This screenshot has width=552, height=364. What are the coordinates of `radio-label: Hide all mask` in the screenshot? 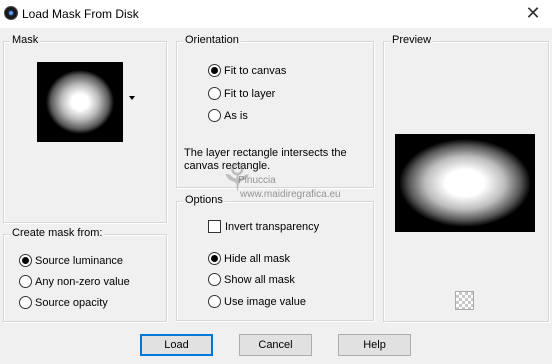 It's located at (257, 258).